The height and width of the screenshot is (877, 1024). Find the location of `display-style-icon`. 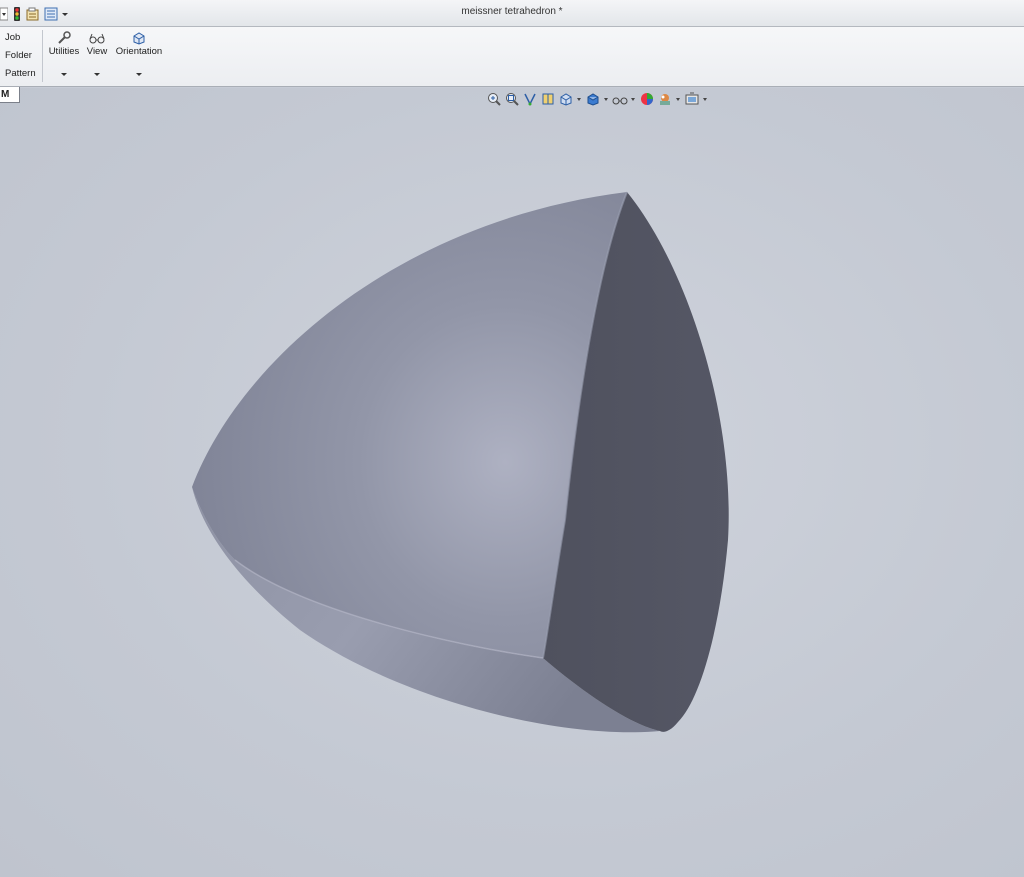

display-style-icon is located at coordinates (593, 99).